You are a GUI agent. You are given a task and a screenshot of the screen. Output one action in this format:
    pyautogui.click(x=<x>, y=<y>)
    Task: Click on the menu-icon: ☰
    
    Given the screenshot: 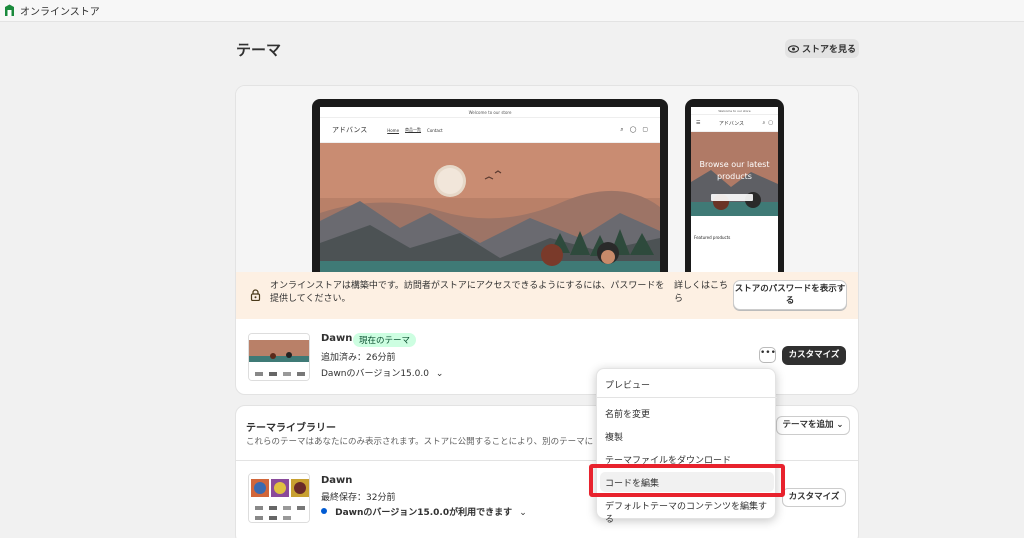 What is the action you would take?
    pyautogui.click(x=698, y=123)
    